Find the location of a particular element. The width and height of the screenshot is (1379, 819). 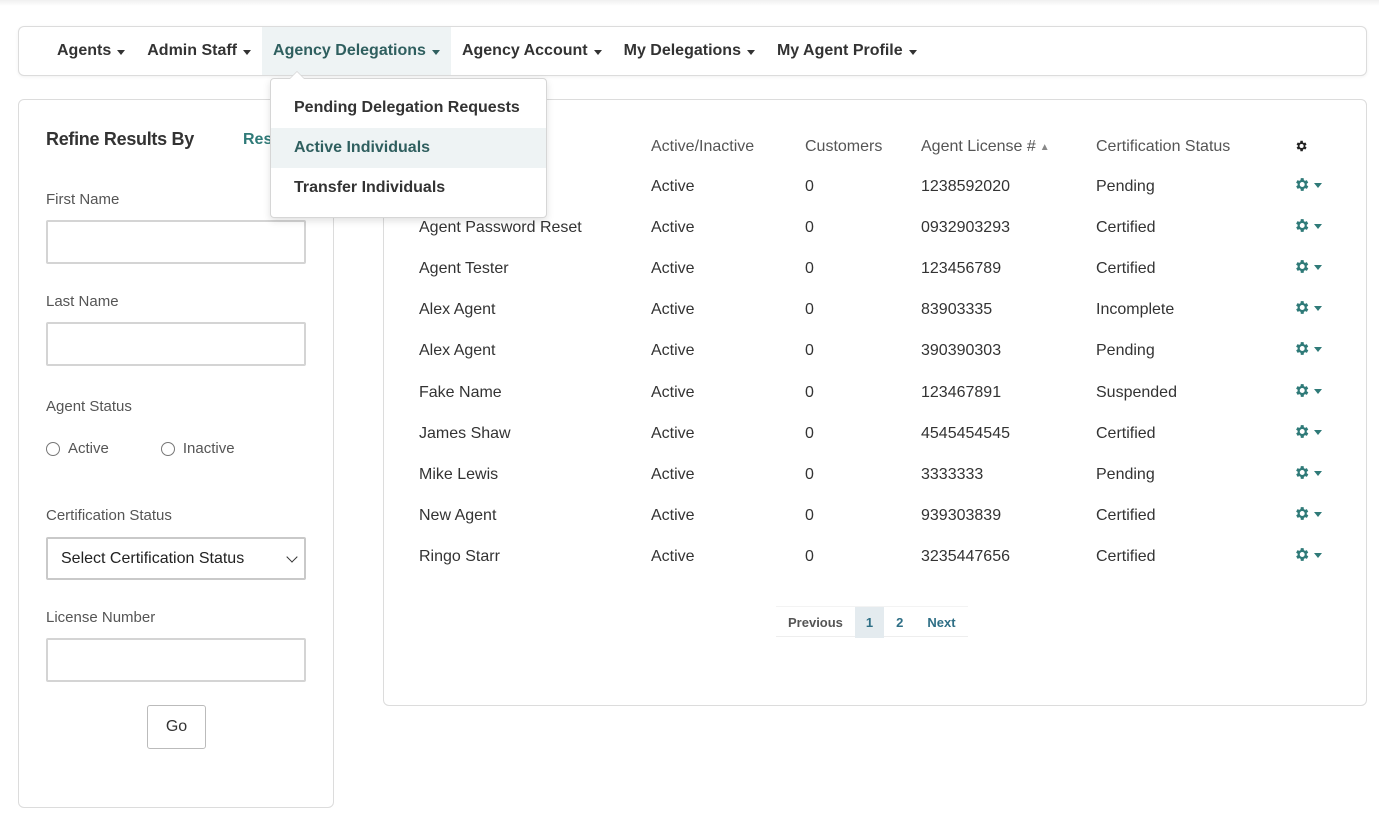

menu-item-pending-delegation-requests: Pending Delegation Requests is located at coordinates (408, 108).